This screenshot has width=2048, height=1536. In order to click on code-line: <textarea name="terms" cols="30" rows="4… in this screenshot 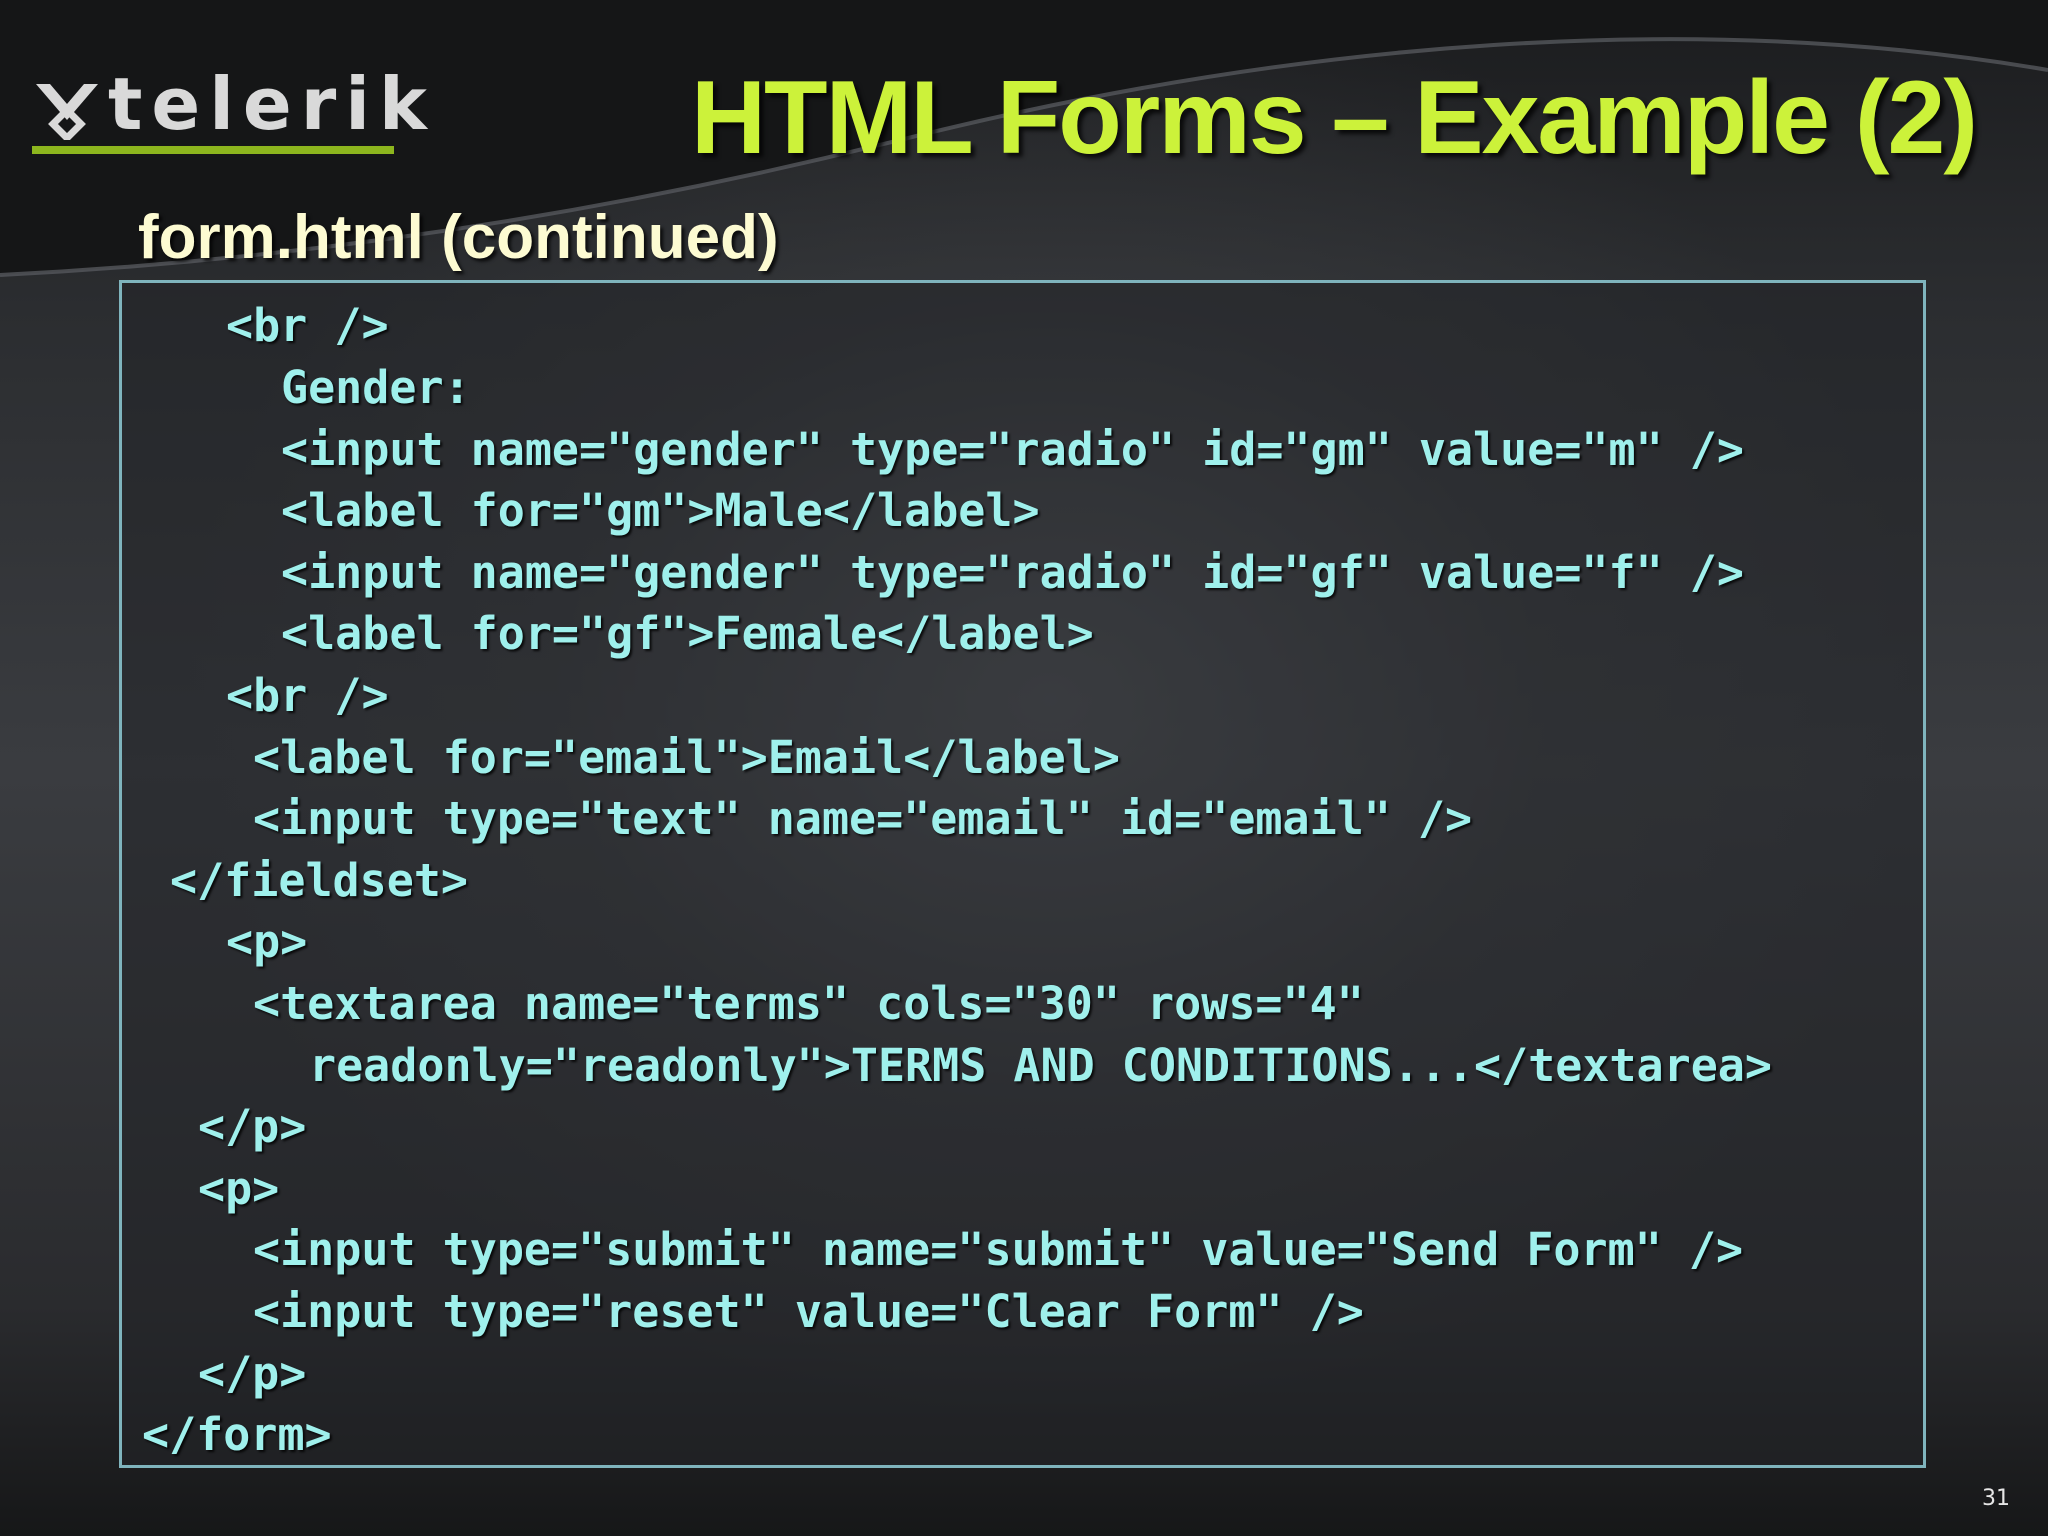, I will do `click(808, 1003)`.